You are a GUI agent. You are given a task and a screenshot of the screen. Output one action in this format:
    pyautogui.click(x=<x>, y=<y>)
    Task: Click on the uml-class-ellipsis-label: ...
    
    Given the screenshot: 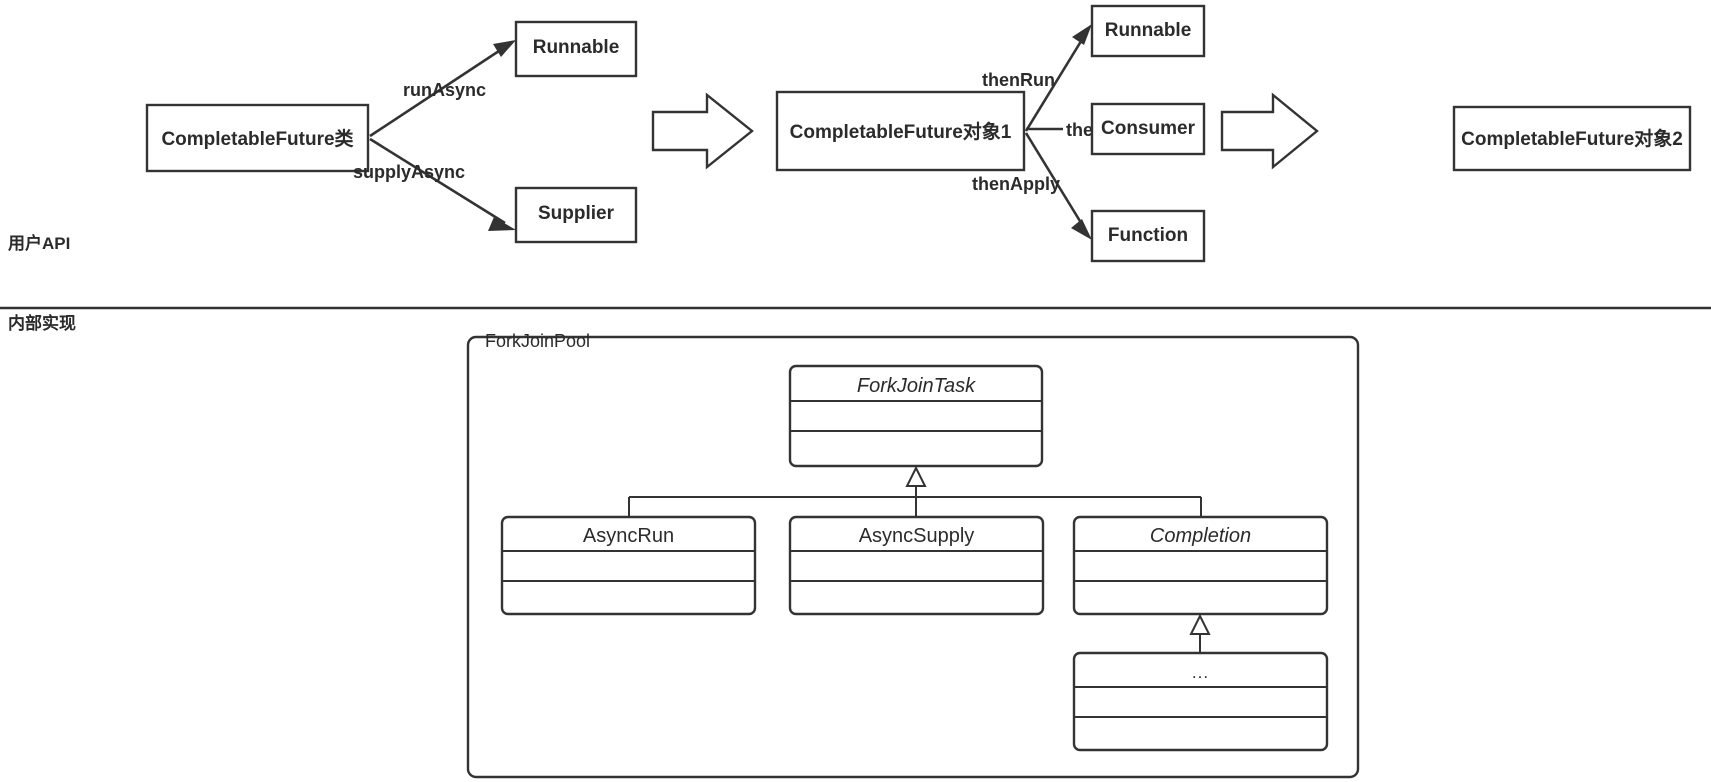 What is the action you would take?
    pyautogui.click(x=1200, y=672)
    